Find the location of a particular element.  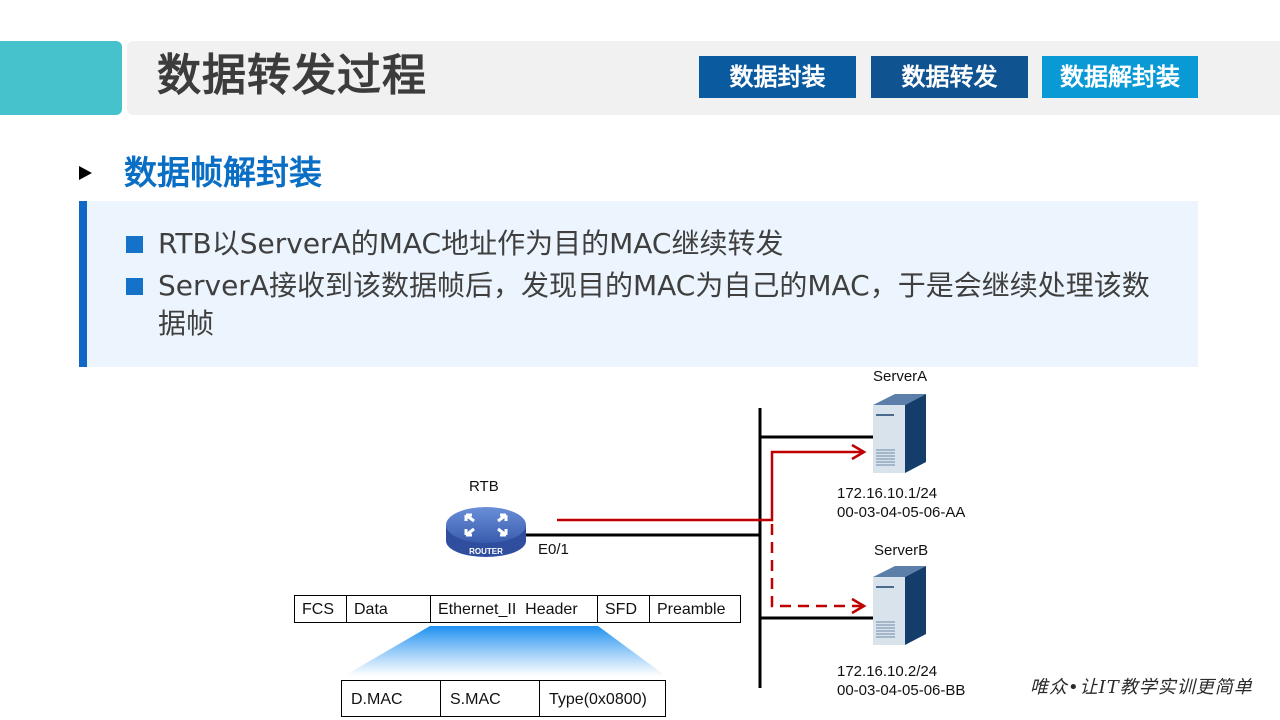

header-field-type: Type(0x0800) is located at coordinates (602, 698).